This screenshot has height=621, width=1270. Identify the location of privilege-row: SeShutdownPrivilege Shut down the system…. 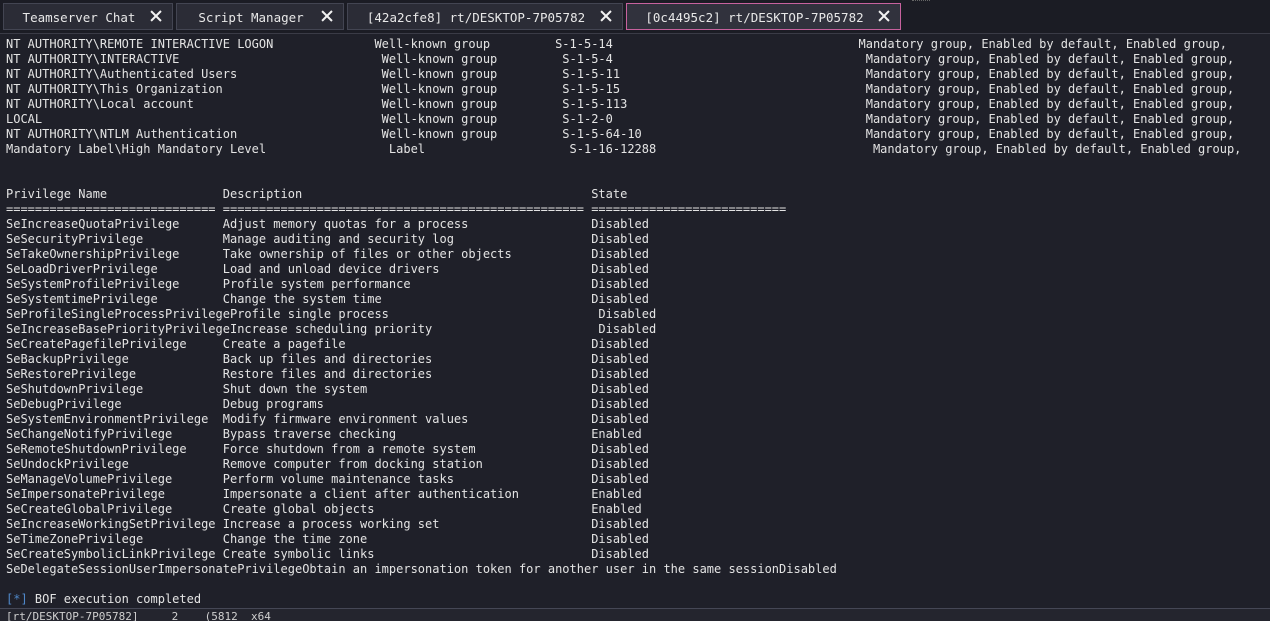
(327, 389).